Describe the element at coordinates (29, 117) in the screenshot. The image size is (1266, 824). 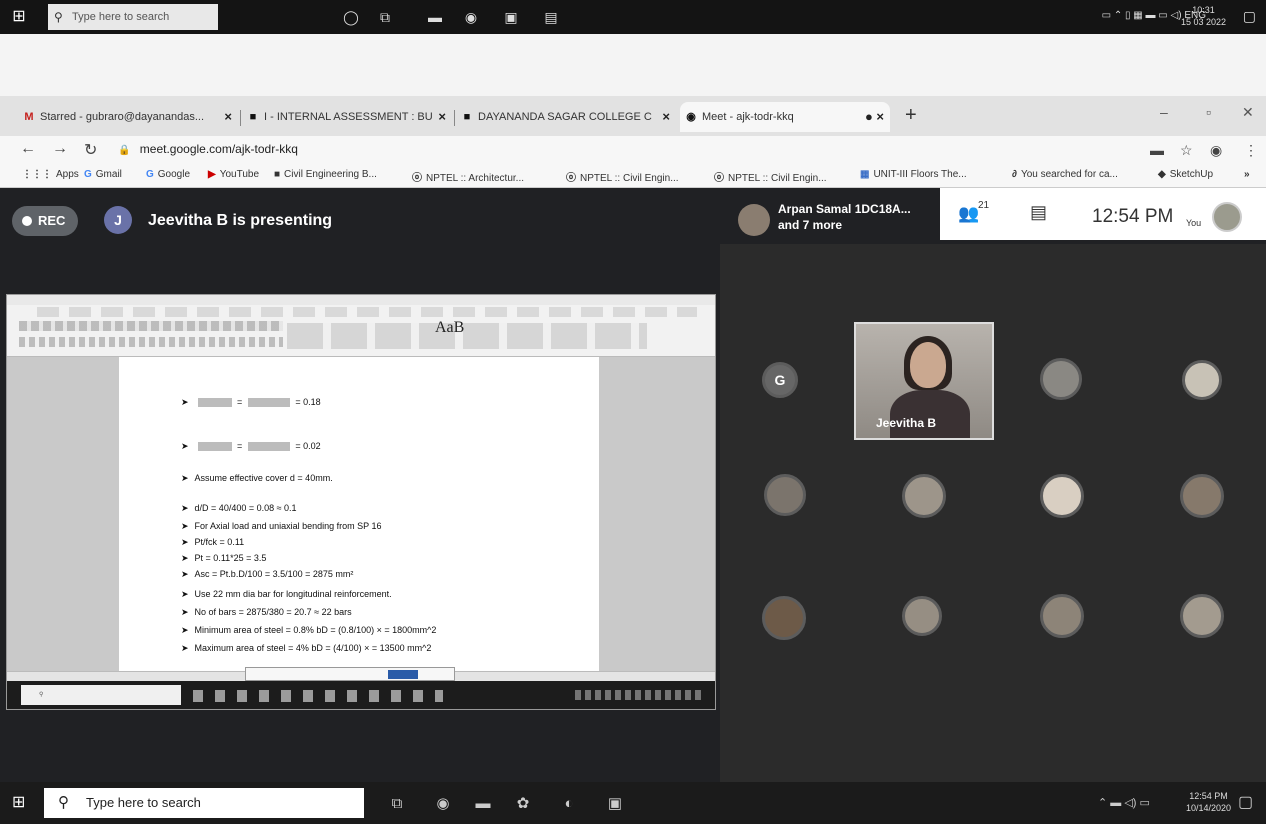
I see `gmail-icon: M` at that location.